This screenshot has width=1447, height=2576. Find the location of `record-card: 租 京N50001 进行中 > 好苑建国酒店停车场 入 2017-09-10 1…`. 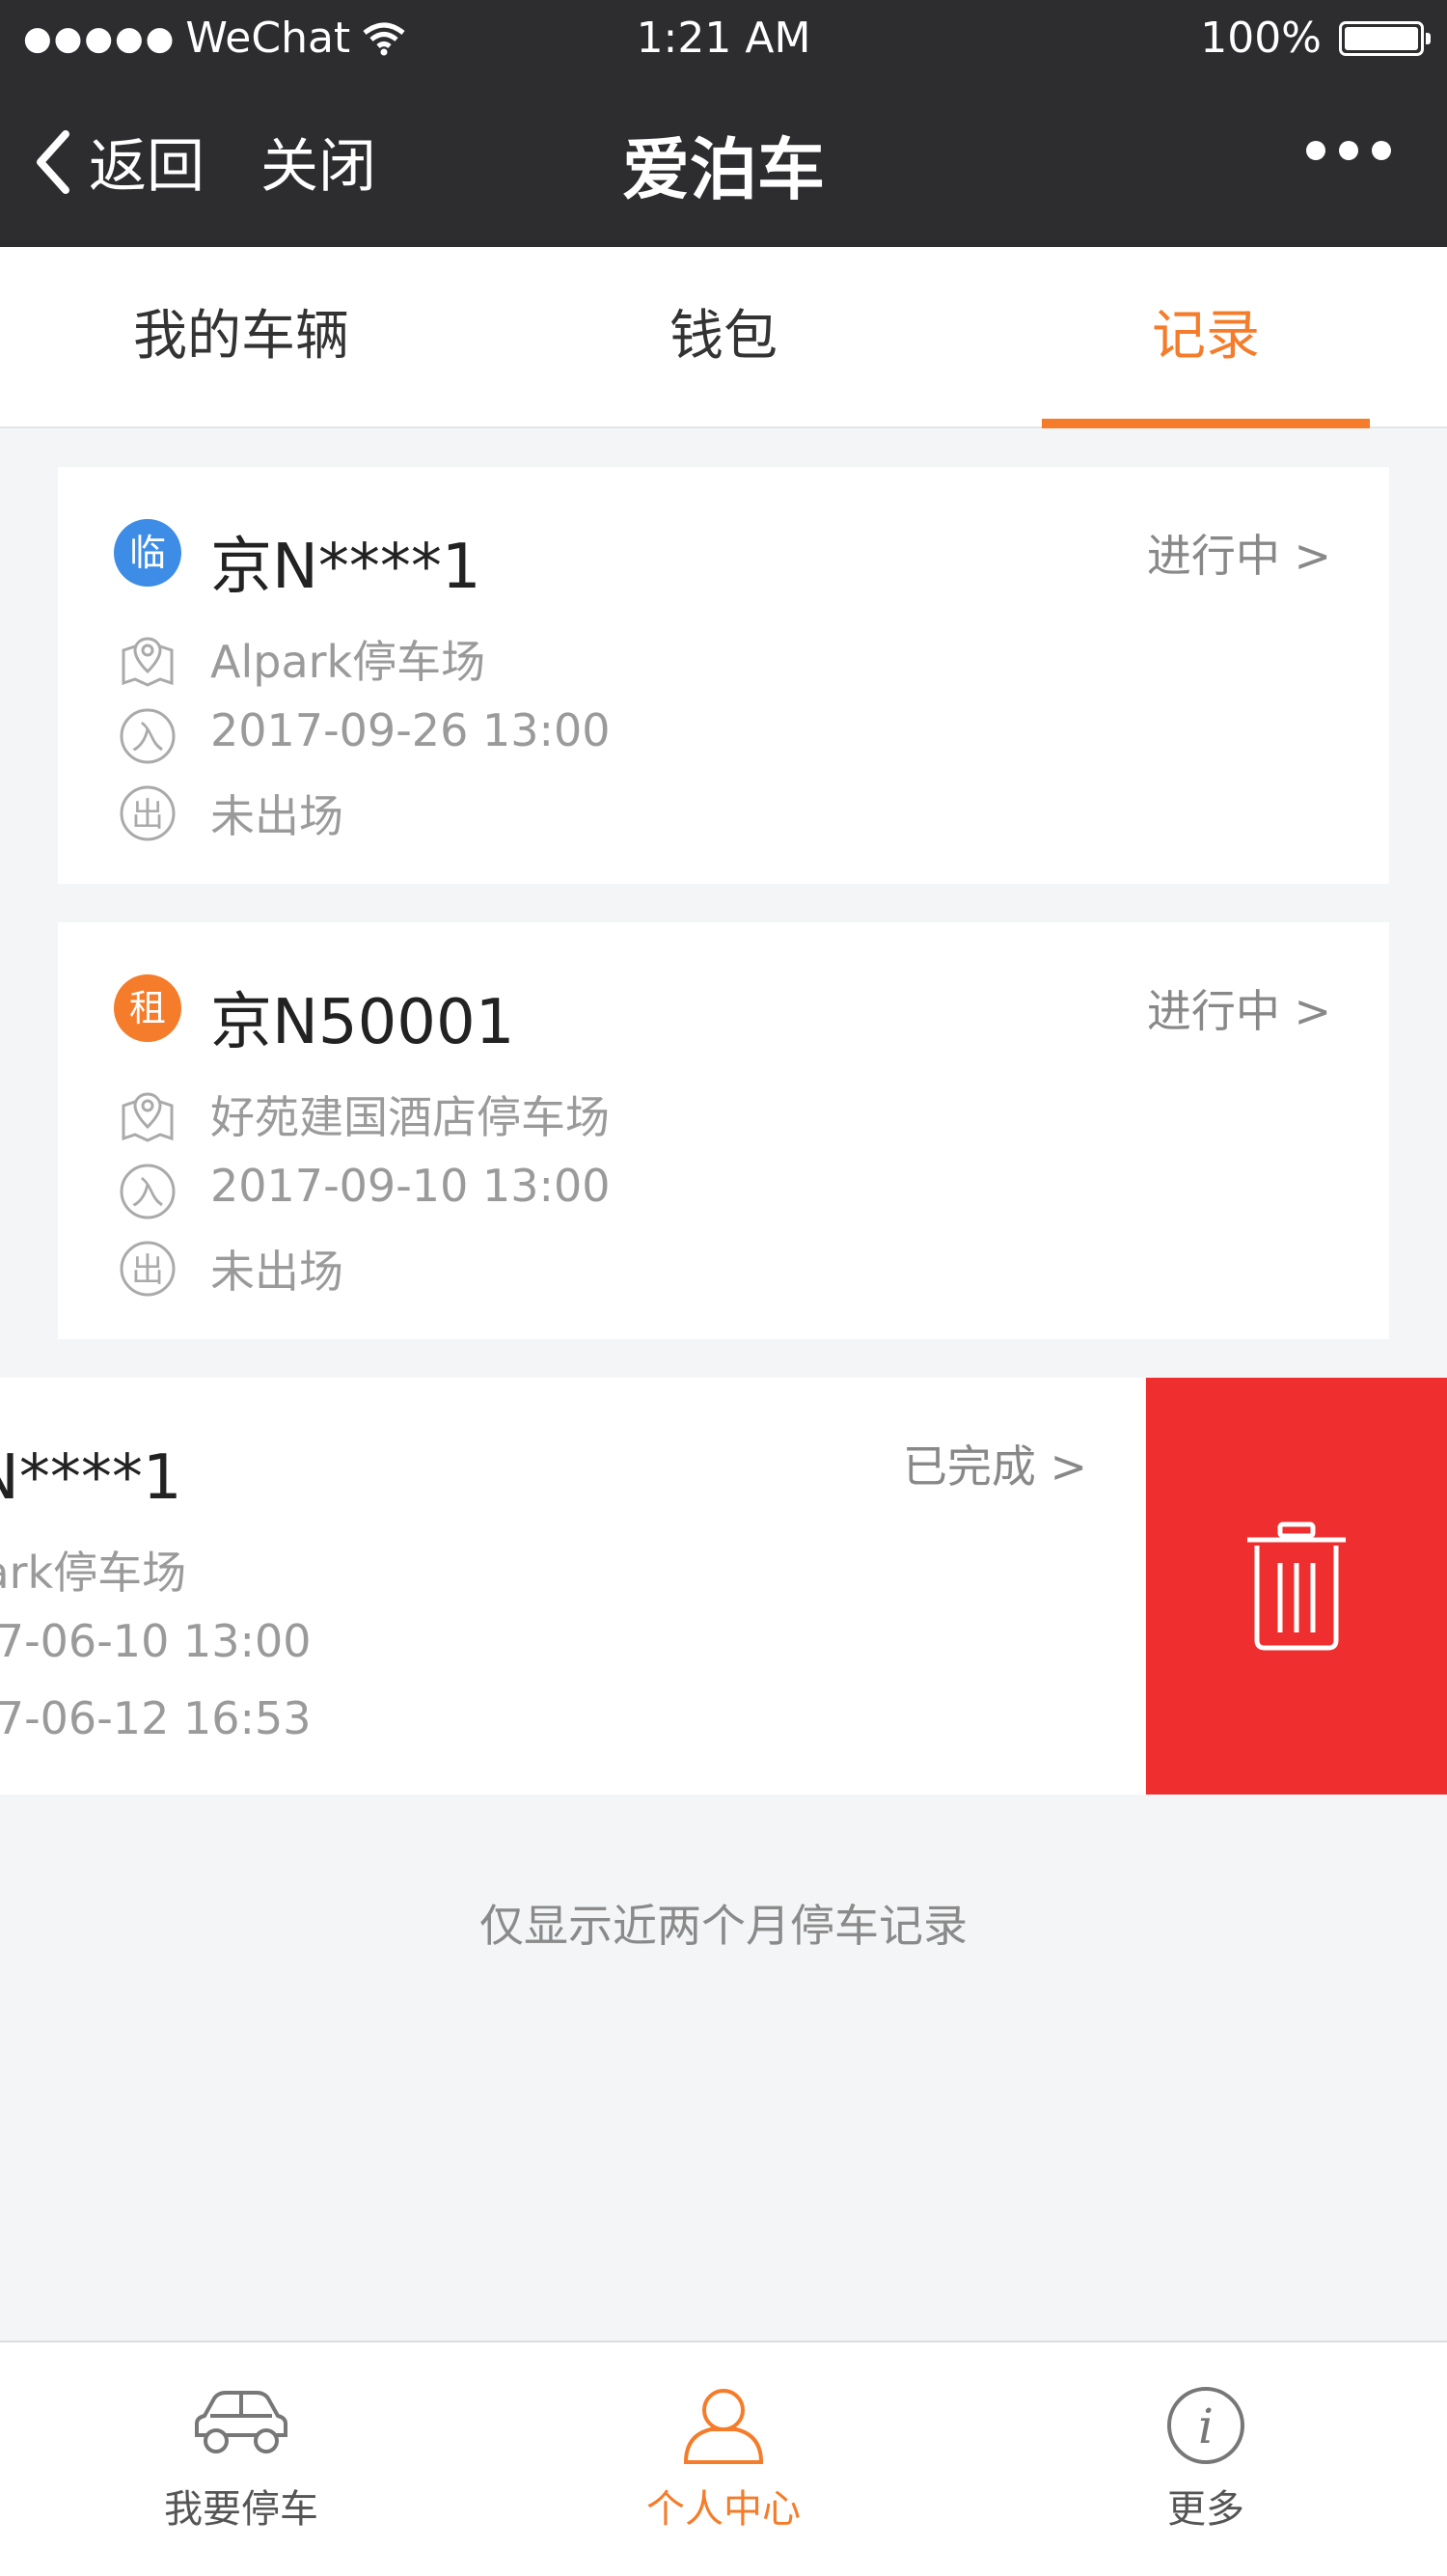

record-card: 租 京N50001 进行中 > 好苑建国酒店停车场 入 2017-09-10 1… is located at coordinates (723, 1131).